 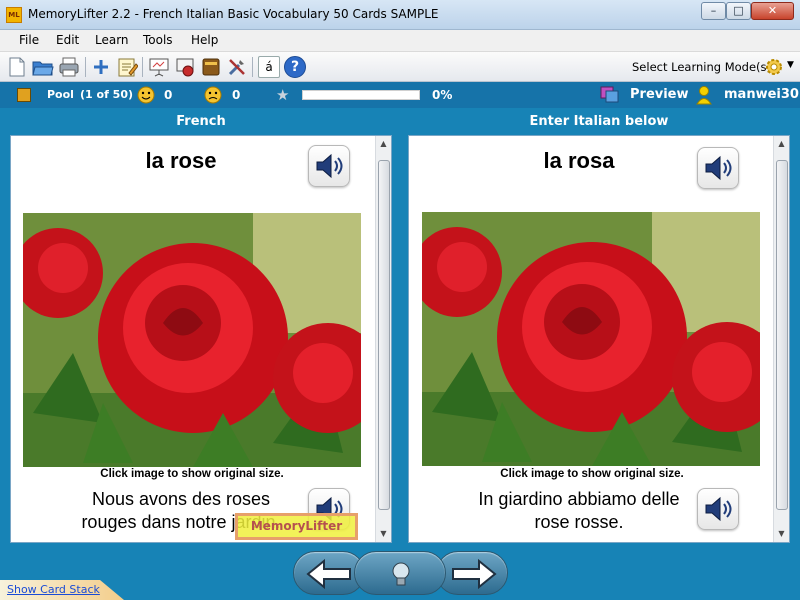 I want to click on minimize-button: –, so click(x=713, y=11).